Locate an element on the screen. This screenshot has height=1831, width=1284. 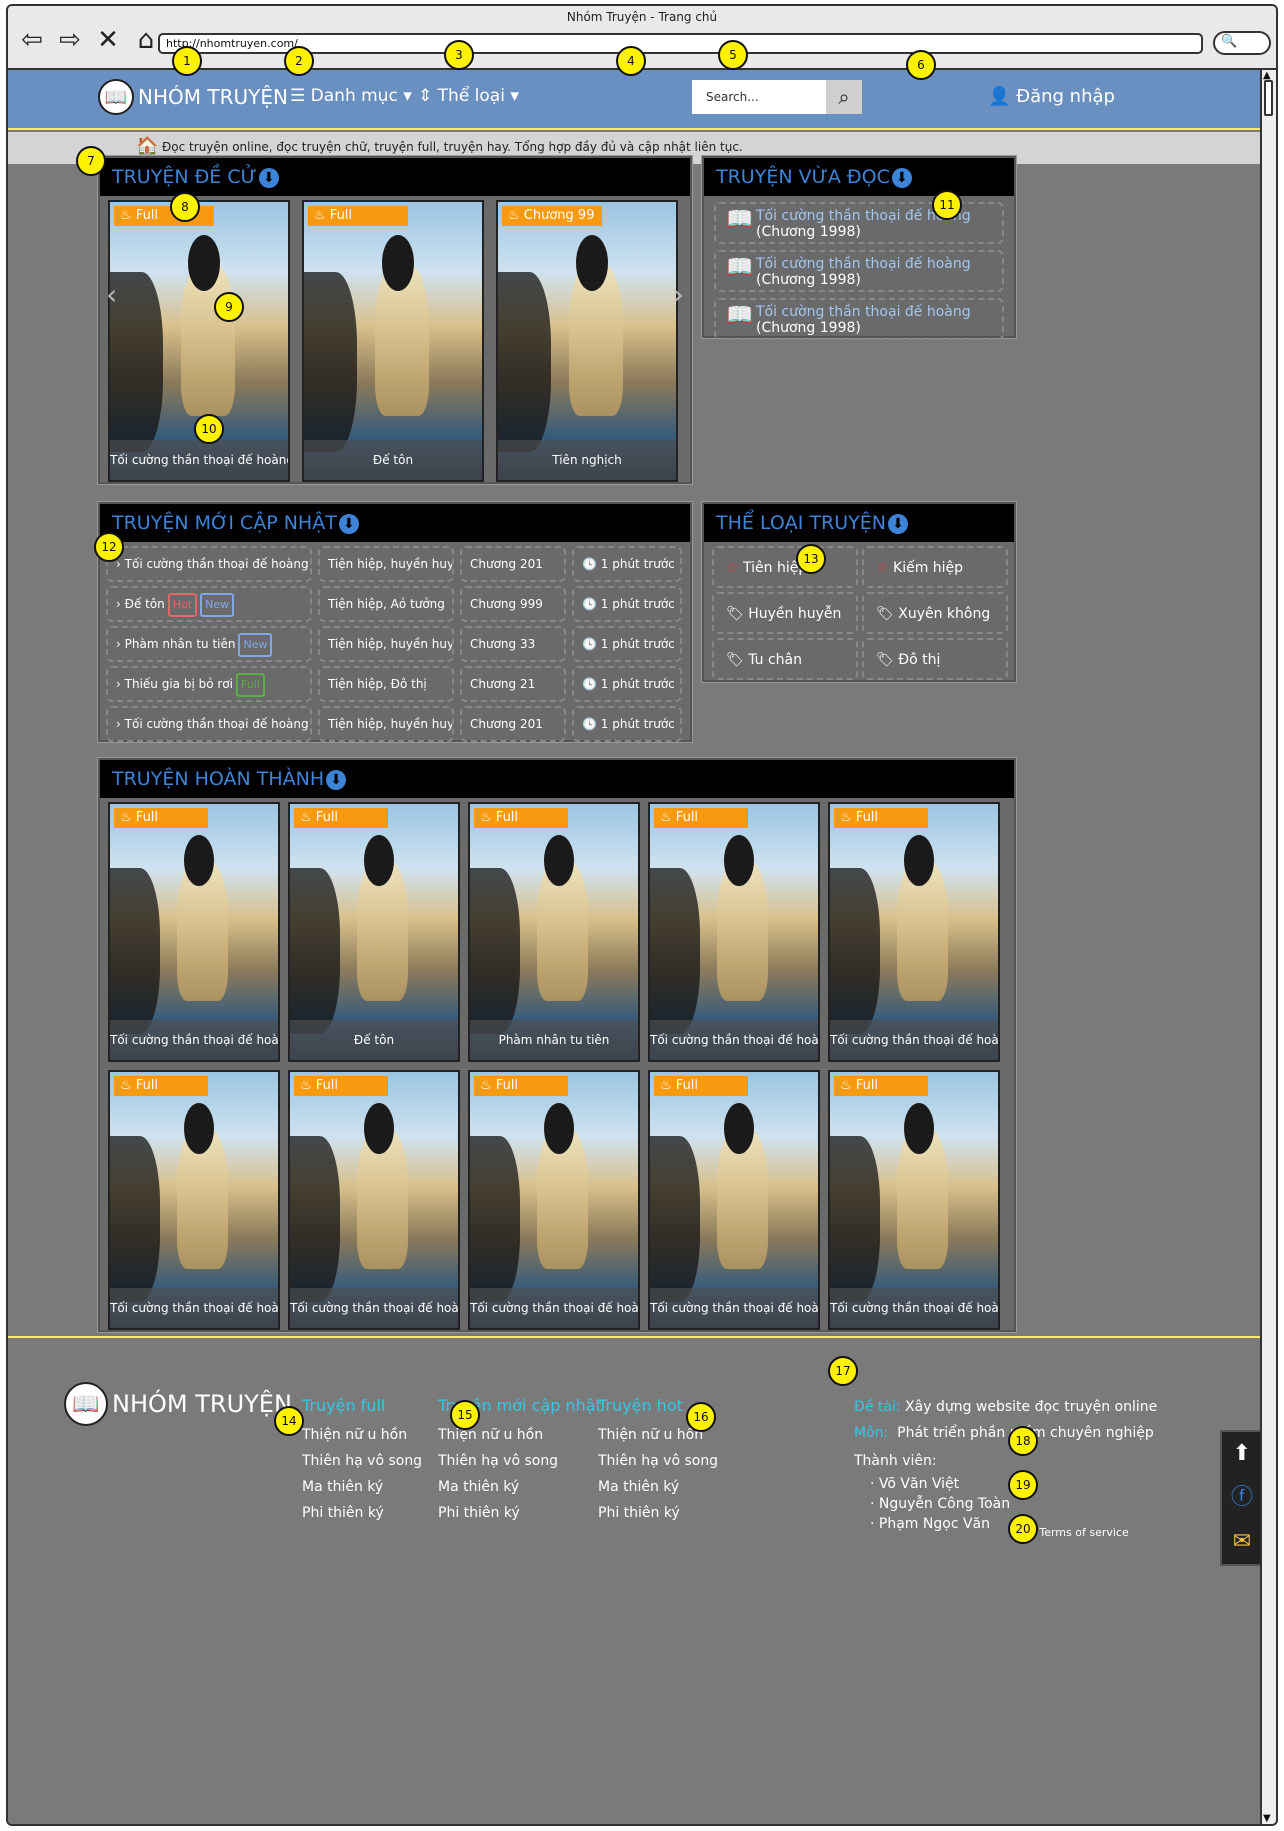
scroll-thumb is located at coordinates (1268, 98).